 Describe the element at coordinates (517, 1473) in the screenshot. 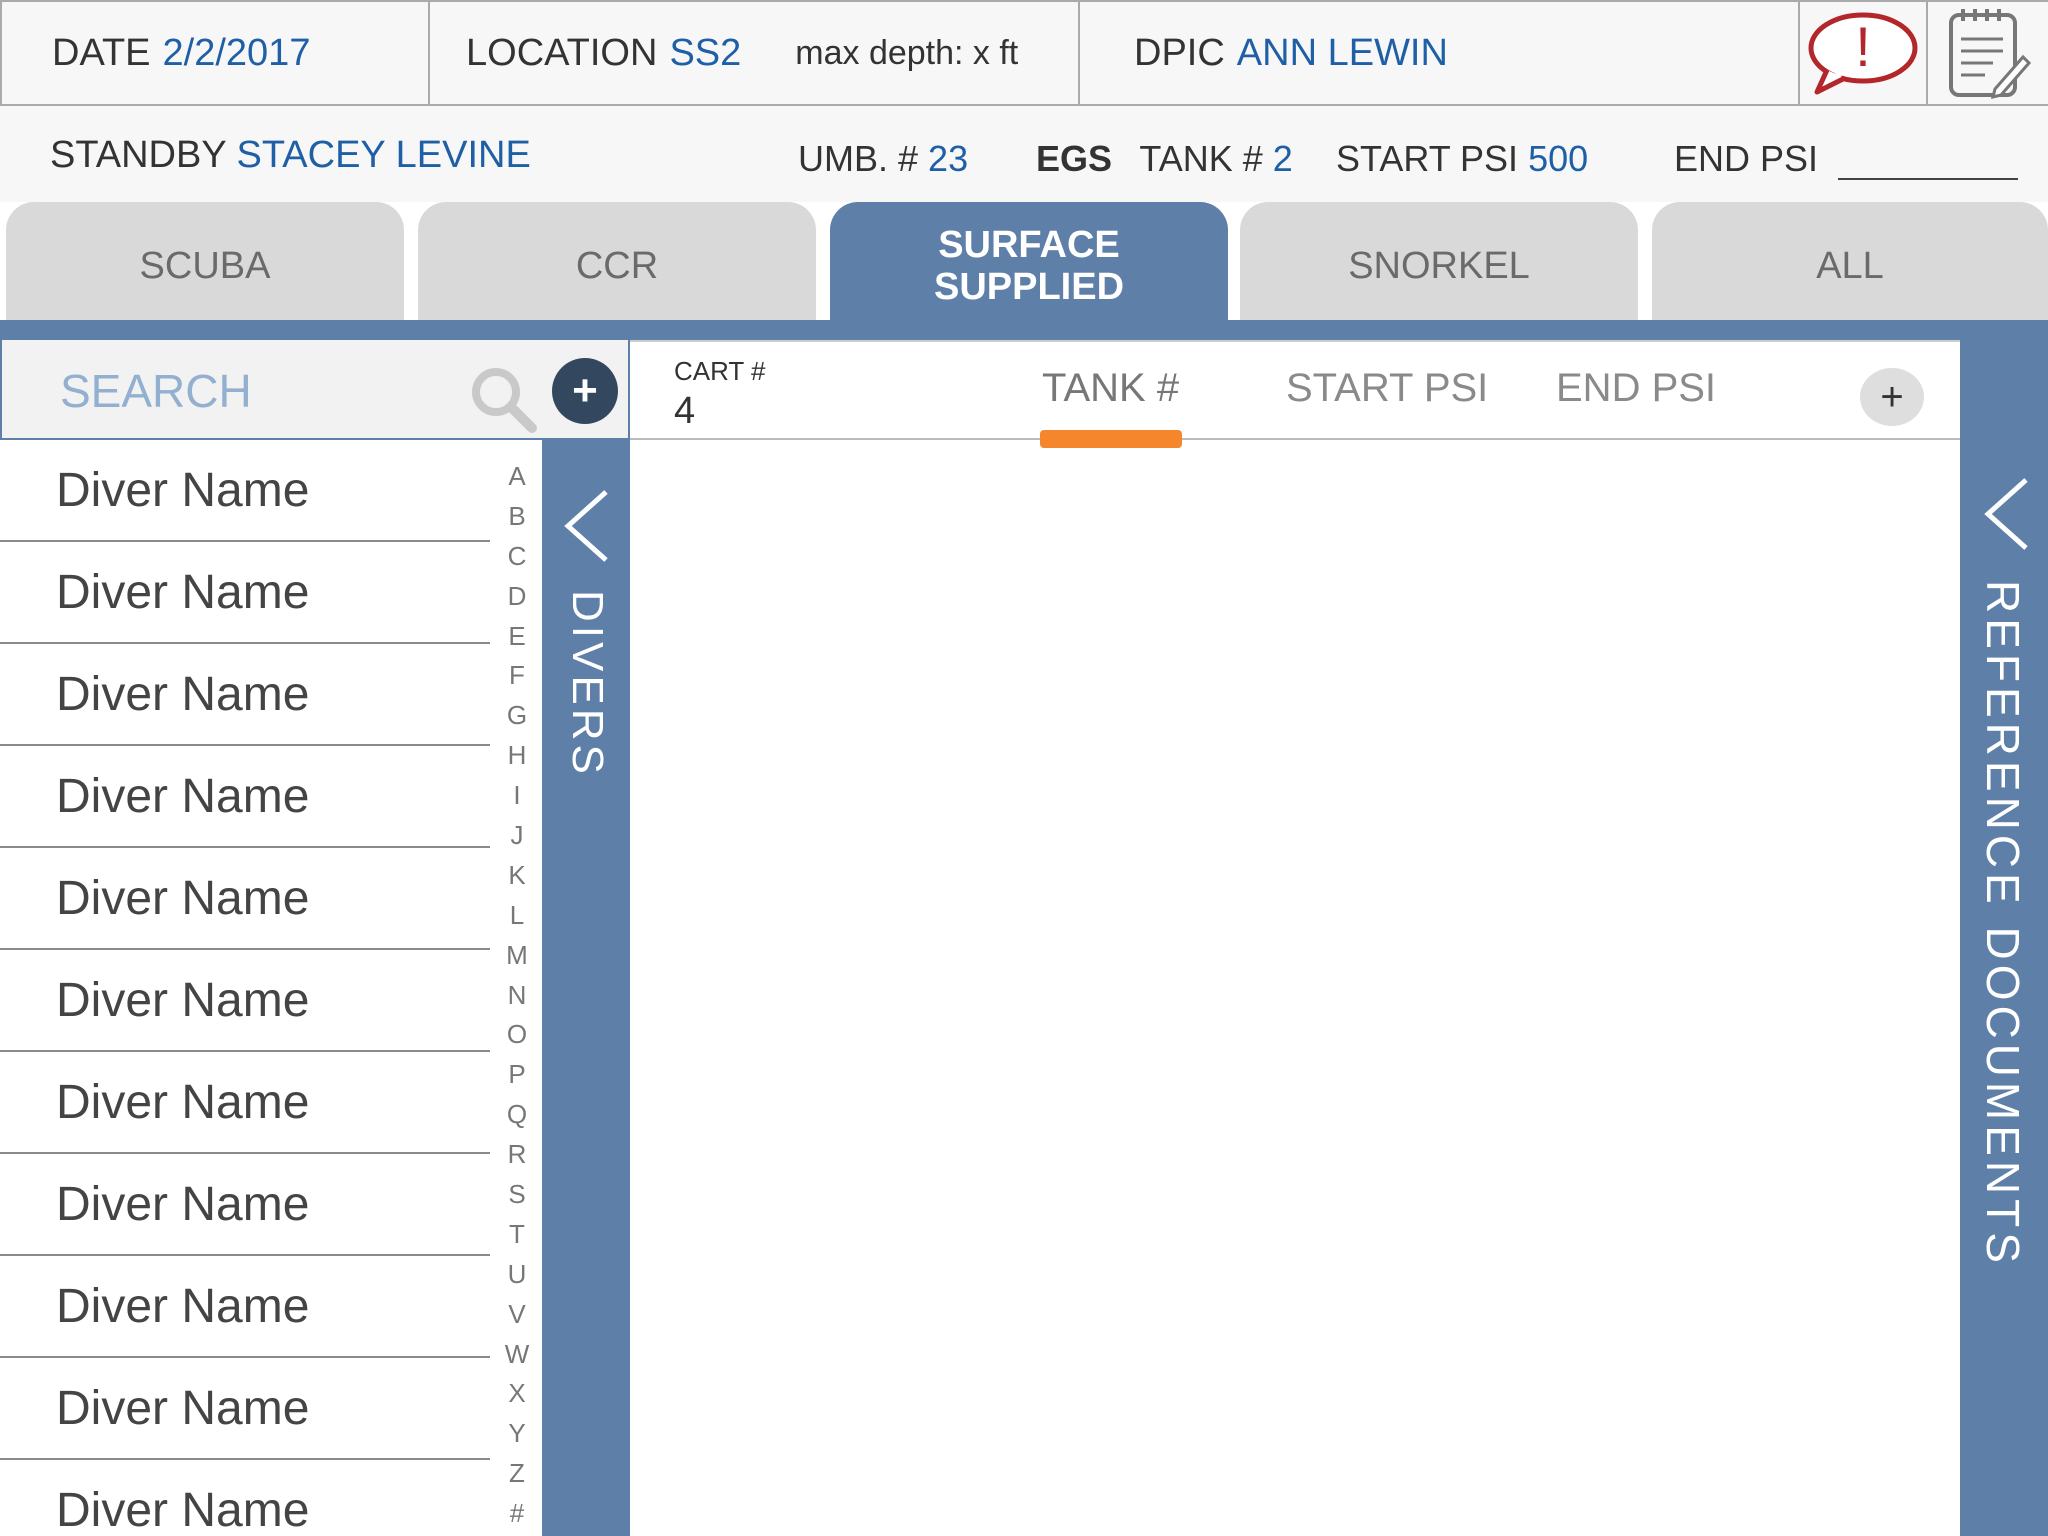

I see `alphabet-letter: Z` at that location.